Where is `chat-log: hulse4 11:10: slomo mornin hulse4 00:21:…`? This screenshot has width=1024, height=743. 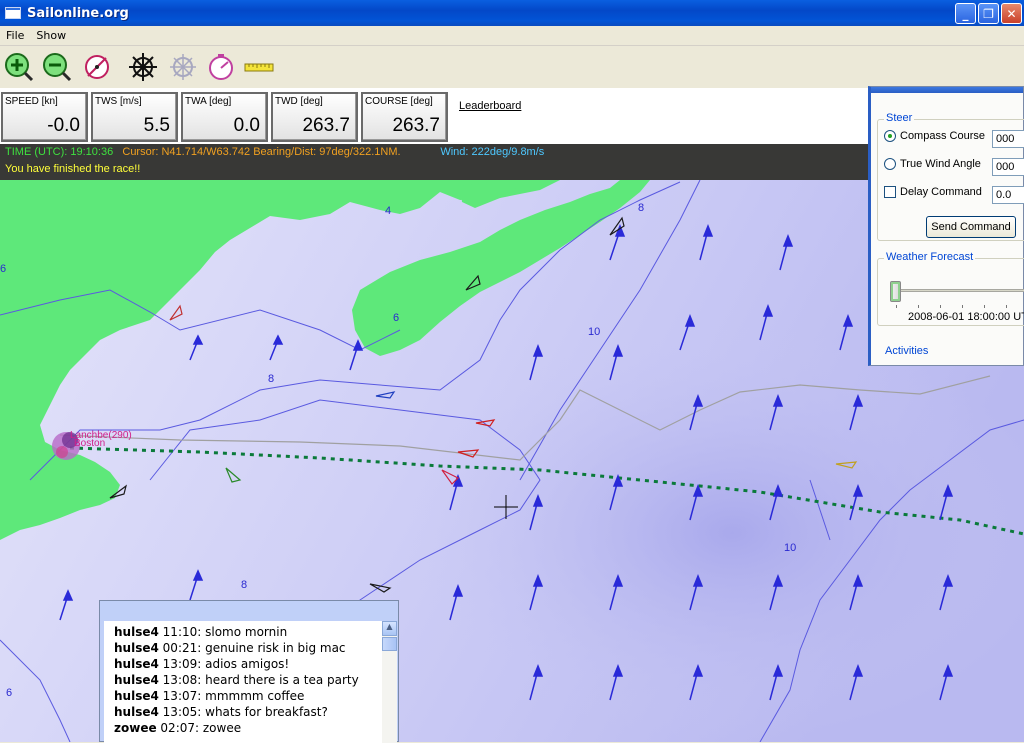 chat-log: hulse4 11:10: slomo mornin hulse4 00:21:… is located at coordinates (244, 682).